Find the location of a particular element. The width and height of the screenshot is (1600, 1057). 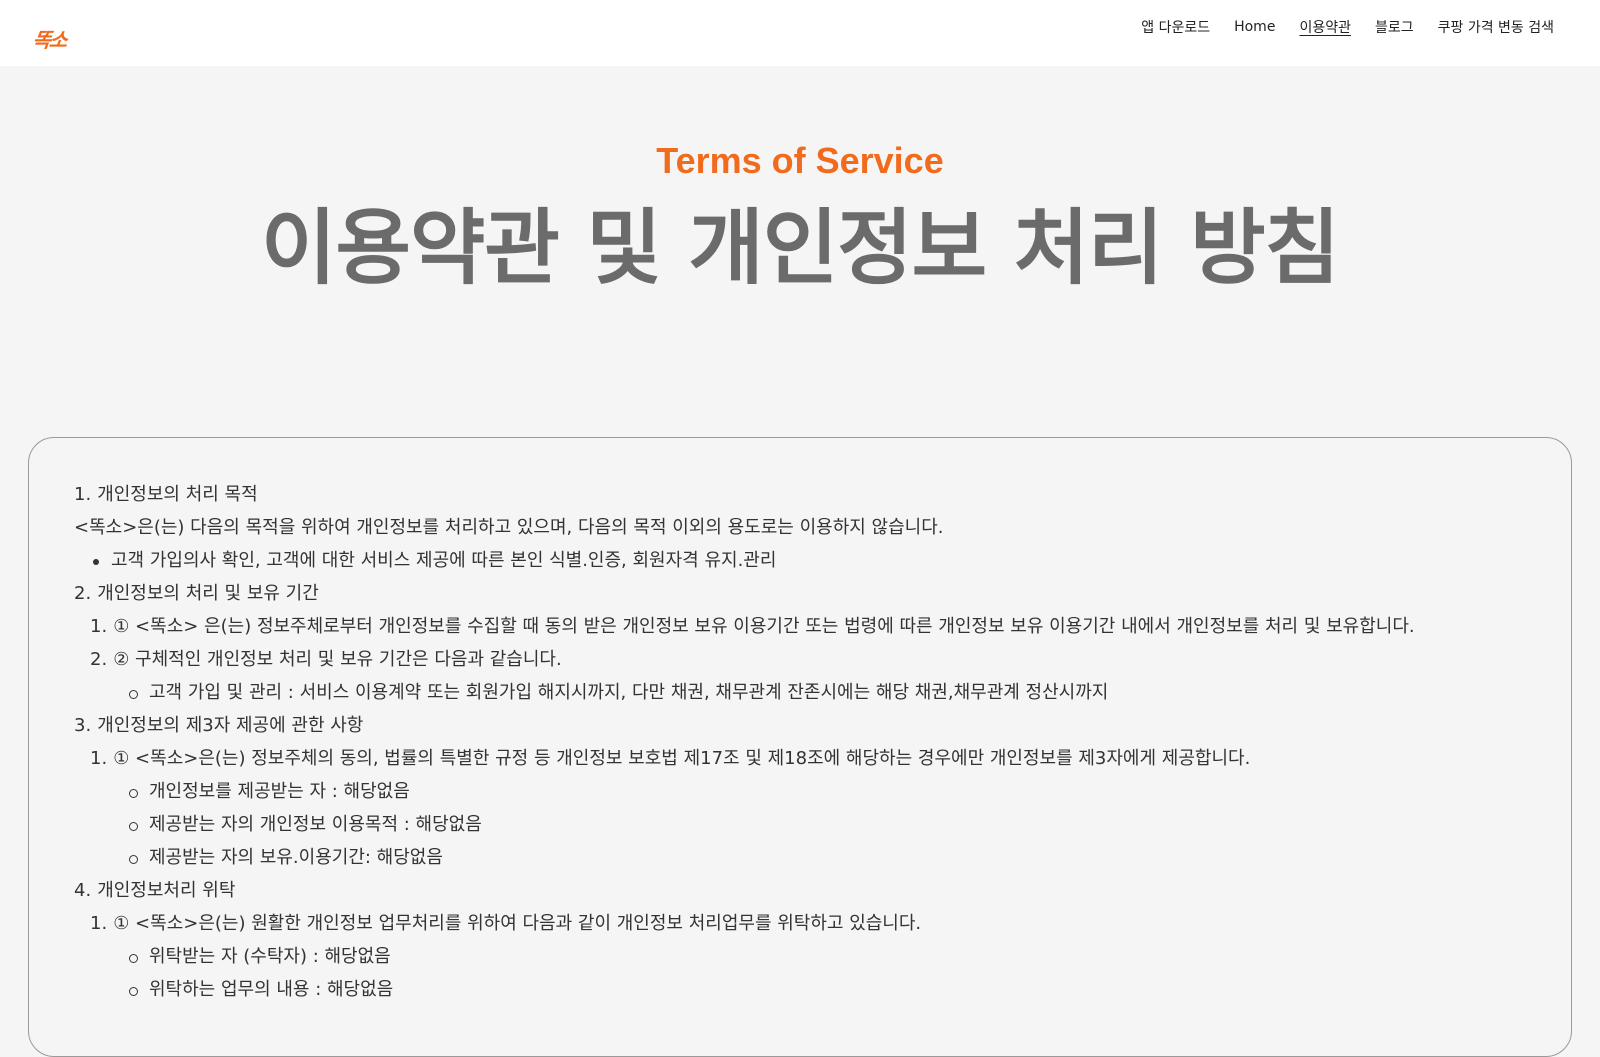

nav-item-terms: 이용약관 is located at coordinates (1325, 27).